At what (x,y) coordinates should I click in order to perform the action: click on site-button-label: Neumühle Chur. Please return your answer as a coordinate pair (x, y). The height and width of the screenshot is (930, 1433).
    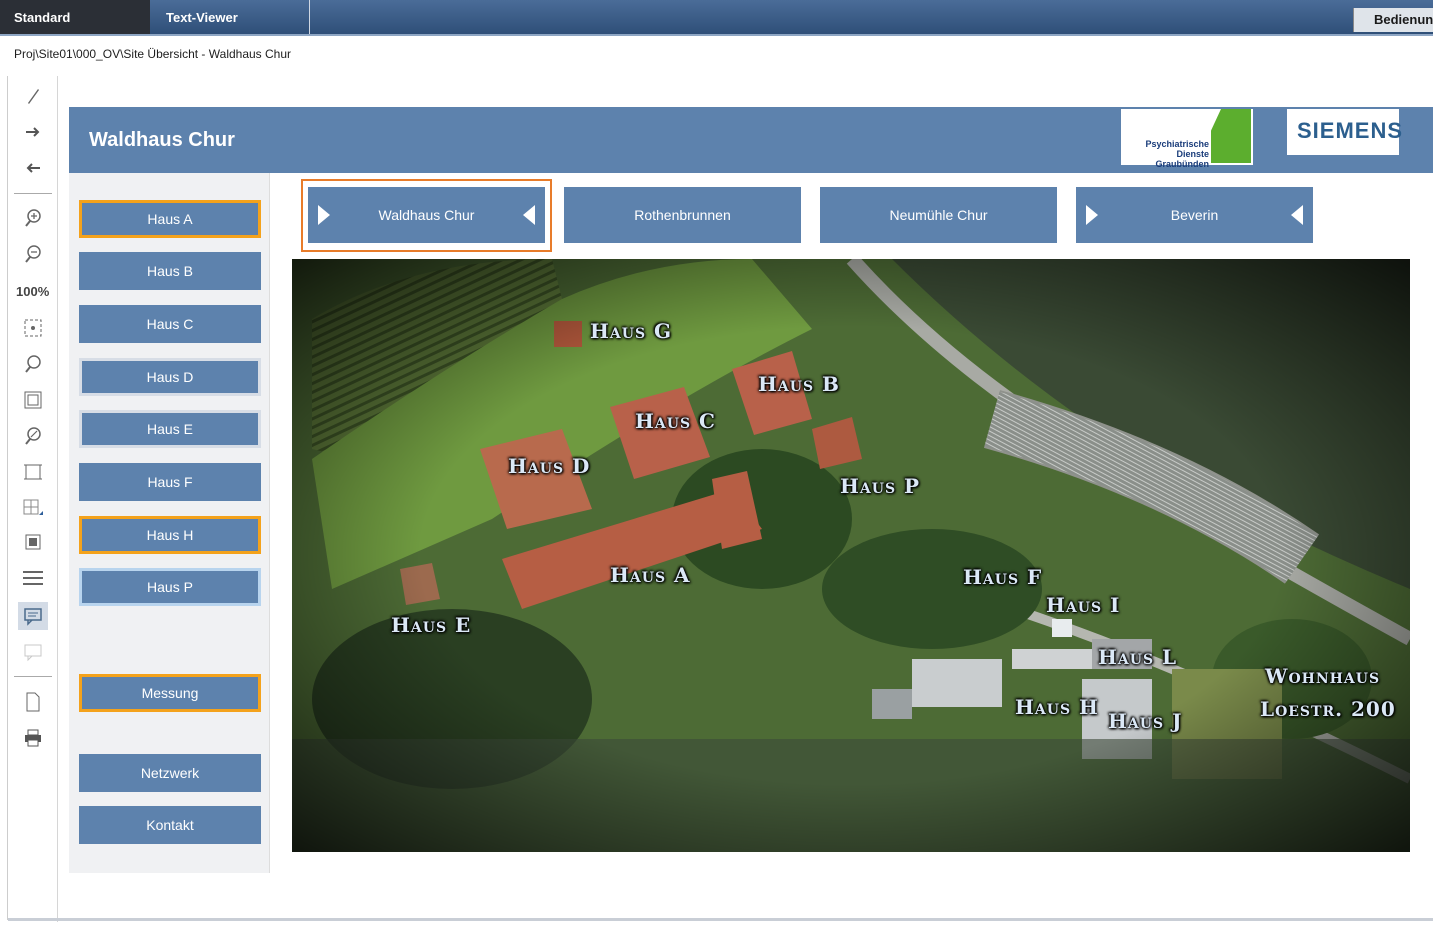
    Looking at the image, I should click on (938, 215).